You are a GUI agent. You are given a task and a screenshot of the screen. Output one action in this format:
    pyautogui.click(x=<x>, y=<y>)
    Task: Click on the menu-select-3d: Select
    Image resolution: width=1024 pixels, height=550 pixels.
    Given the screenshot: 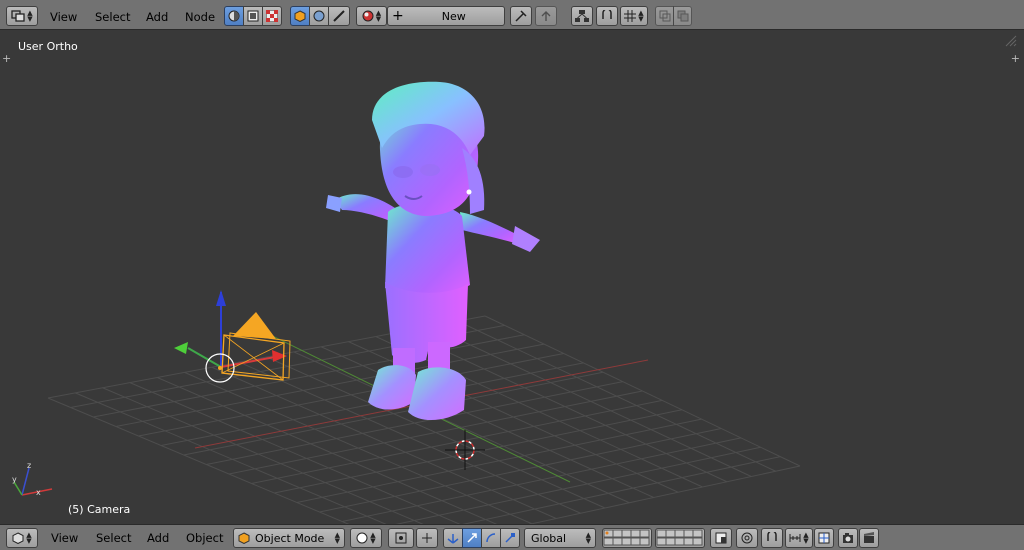 What is the action you would take?
    pyautogui.click(x=113, y=538)
    